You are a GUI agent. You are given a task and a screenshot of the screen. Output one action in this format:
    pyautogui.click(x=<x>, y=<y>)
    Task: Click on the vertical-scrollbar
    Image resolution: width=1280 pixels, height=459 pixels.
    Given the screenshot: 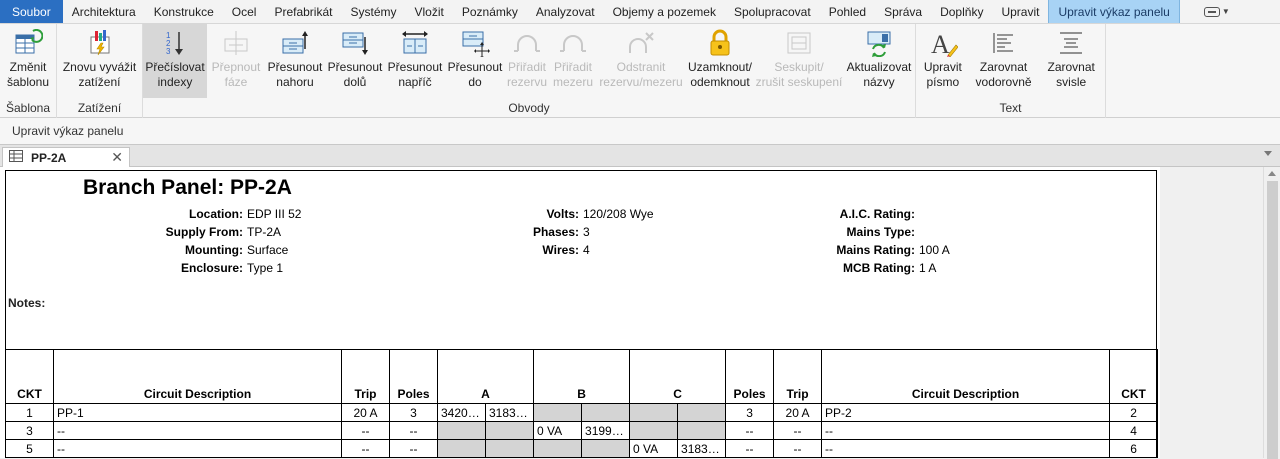 What is the action you would take?
    pyautogui.click(x=1271, y=313)
    